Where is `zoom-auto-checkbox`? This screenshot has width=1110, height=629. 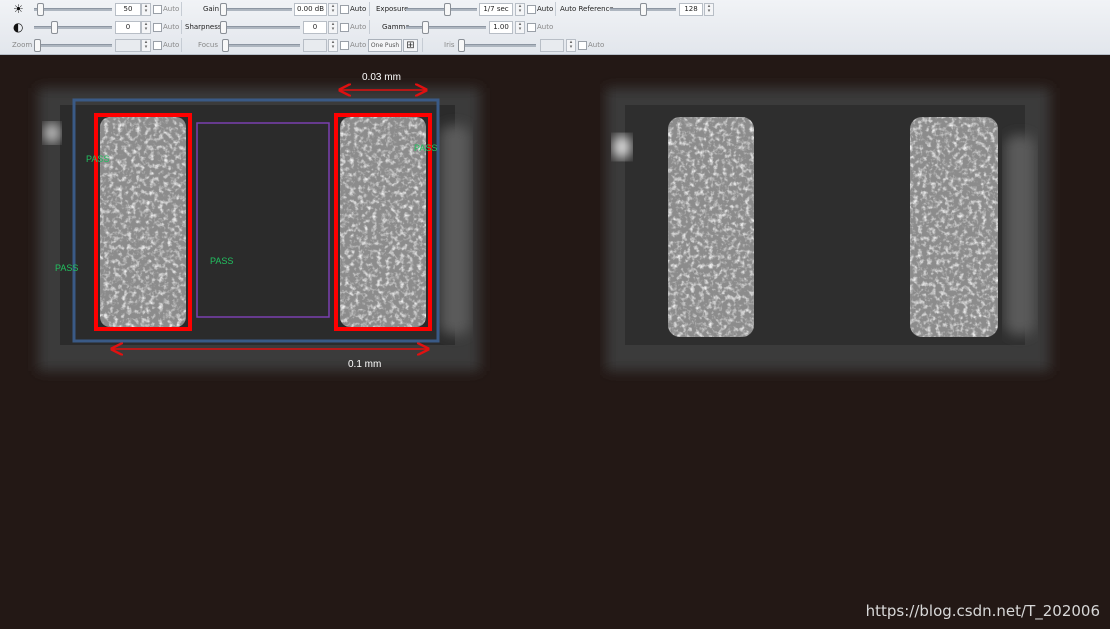
zoom-auto-checkbox is located at coordinates (157, 45).